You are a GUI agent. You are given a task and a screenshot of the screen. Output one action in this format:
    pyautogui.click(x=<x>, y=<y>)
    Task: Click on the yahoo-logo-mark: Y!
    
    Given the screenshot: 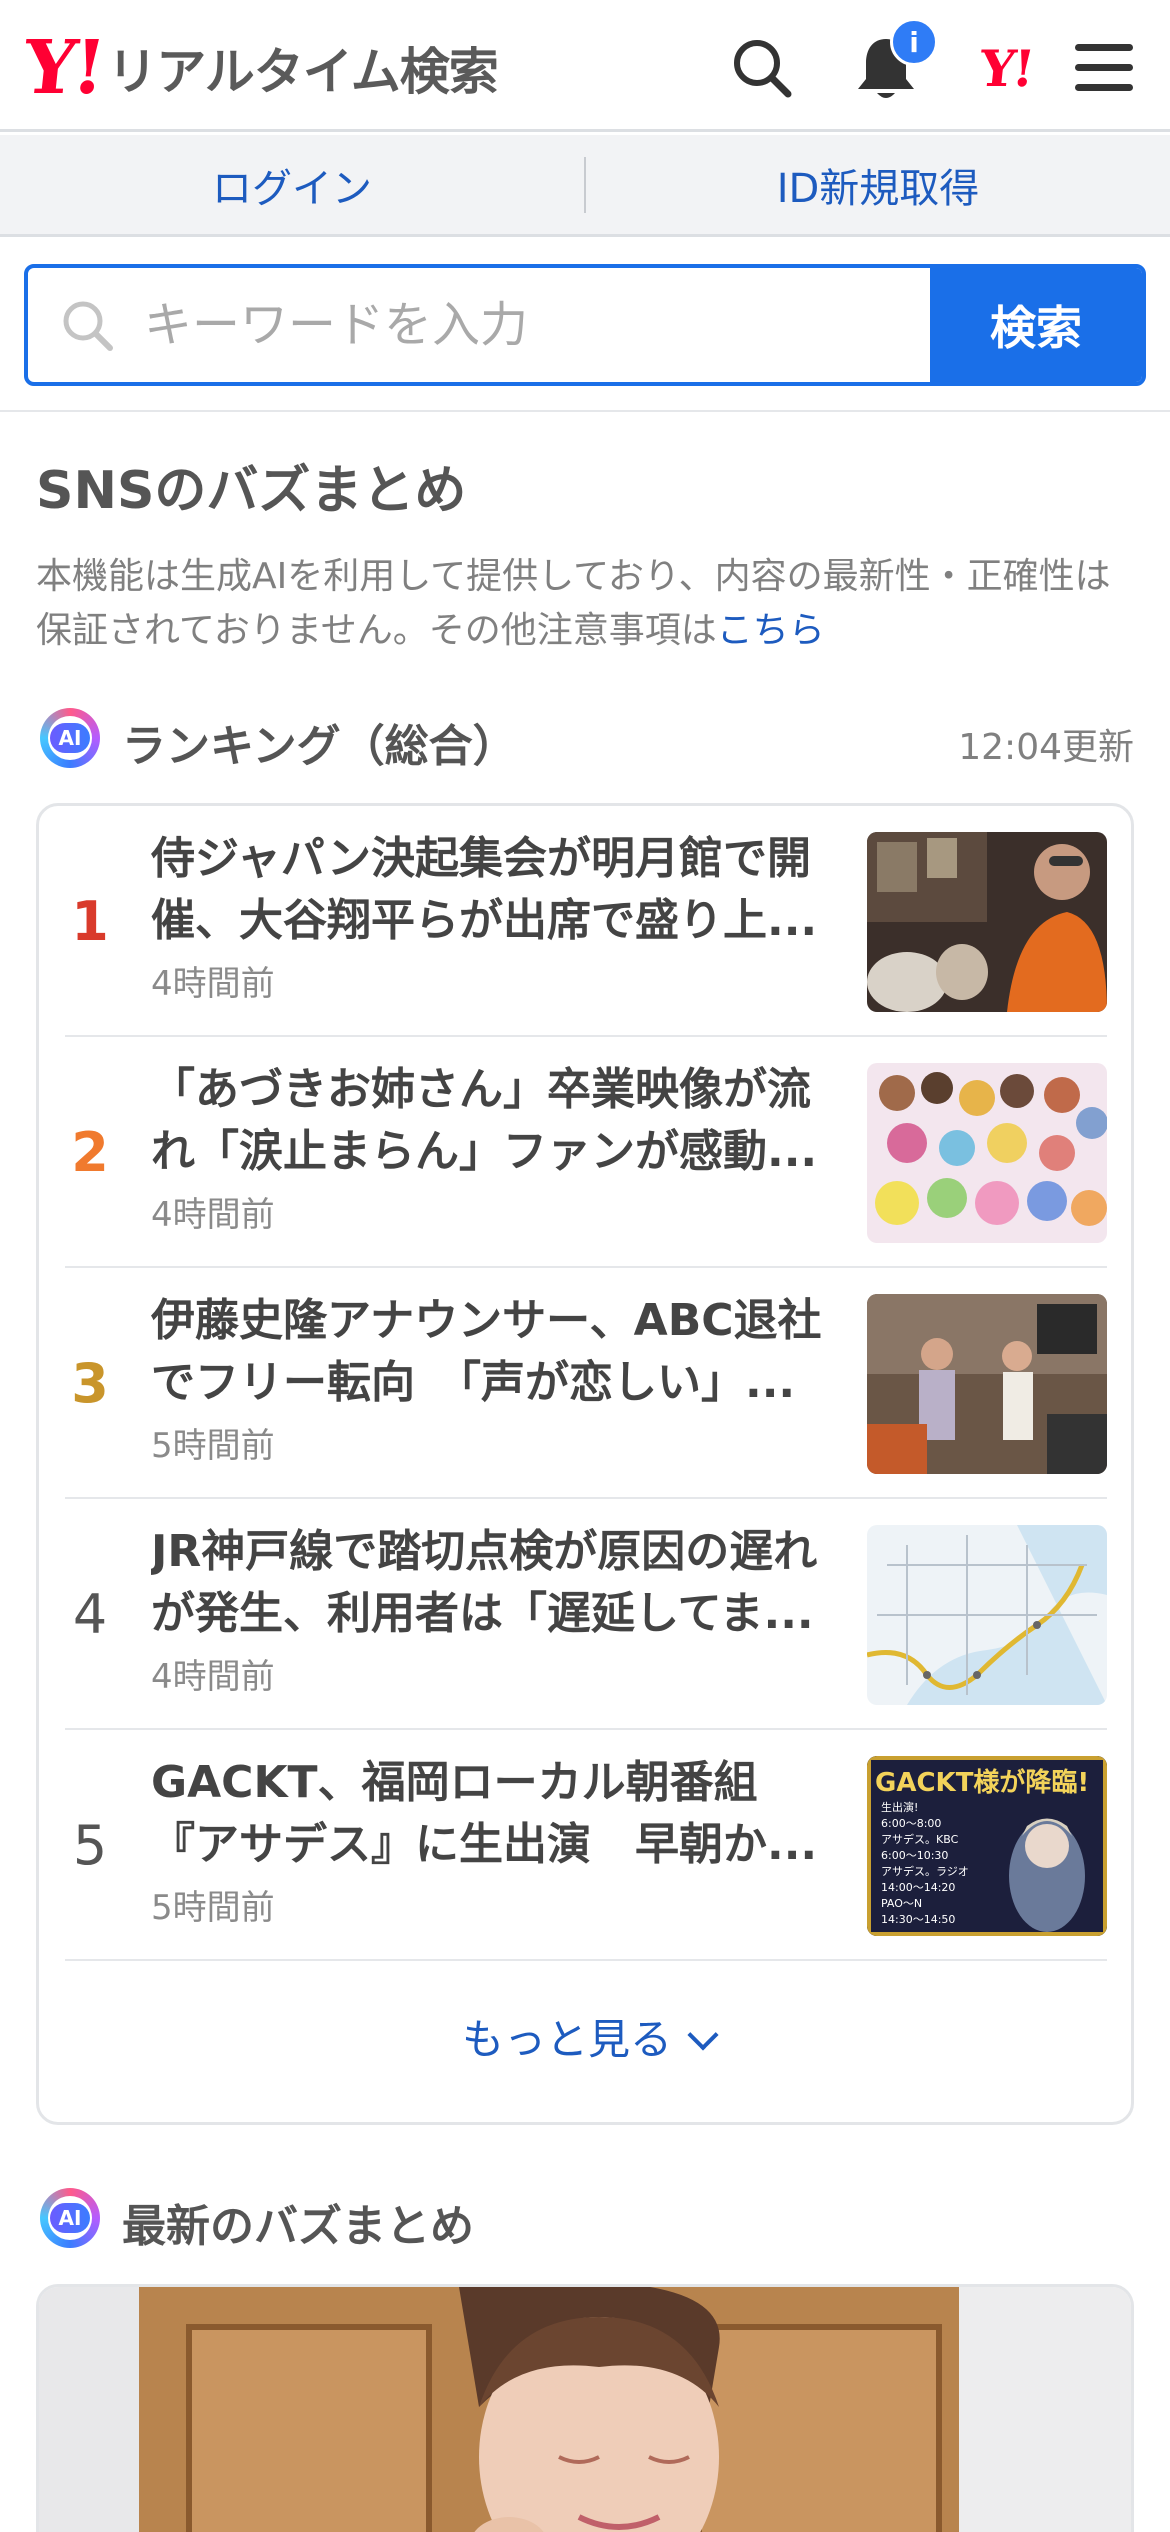 What is the action you would take?
    pyautogui.click(x=62, y=68)
    